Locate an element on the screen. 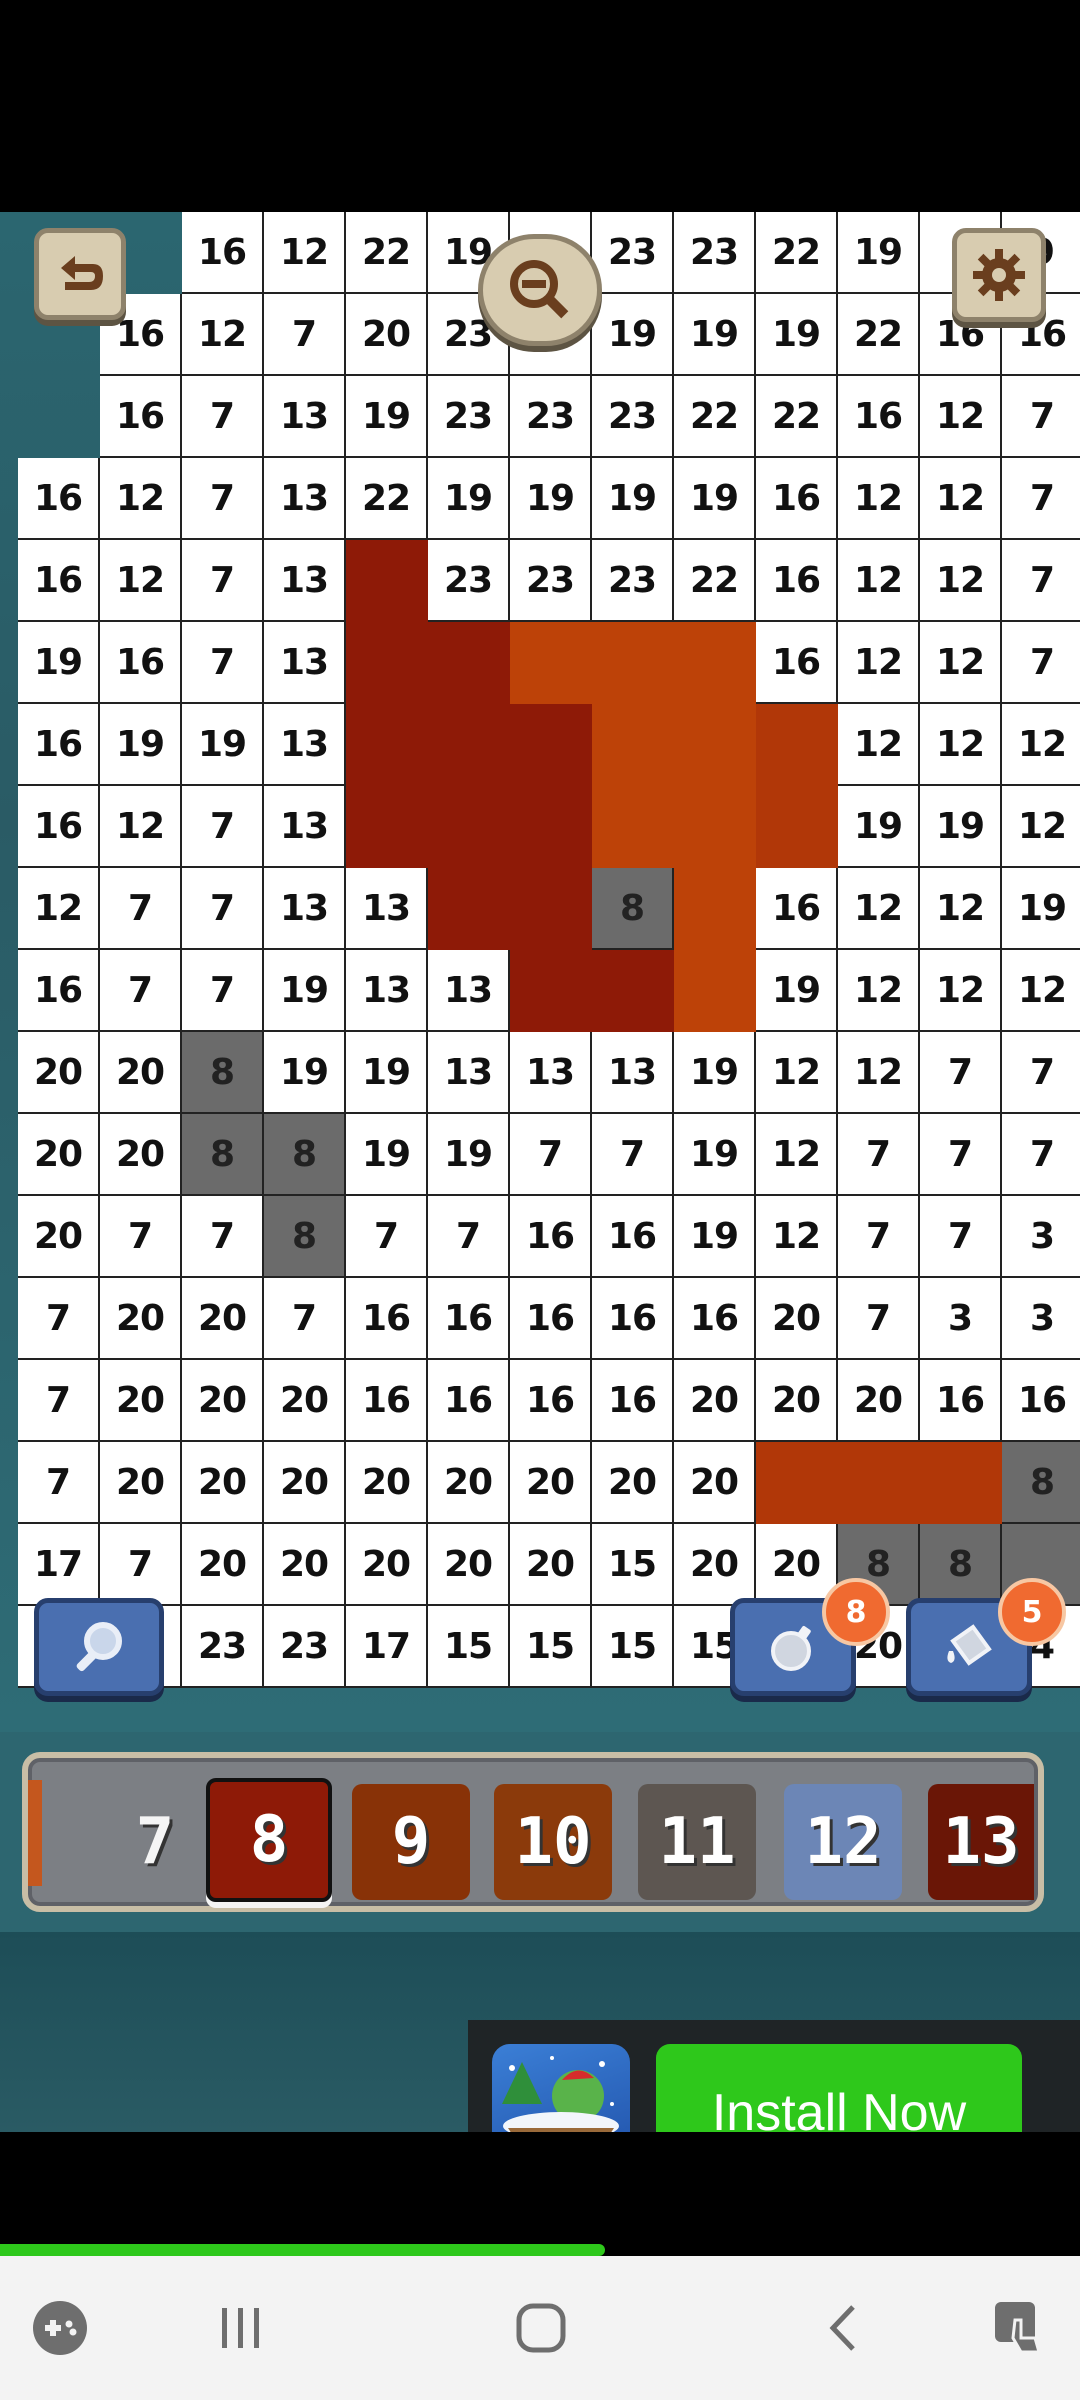 Image resolution: width=1080 pixels, height=2400 pixels. back-button is located at coordinates (843, 2328).